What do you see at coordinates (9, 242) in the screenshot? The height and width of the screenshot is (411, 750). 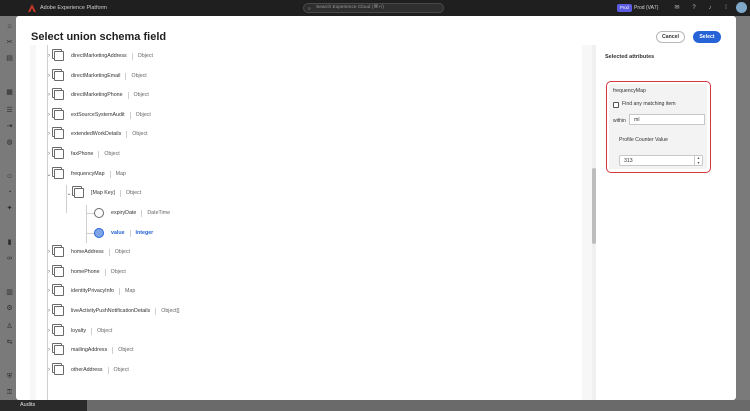 I see `nav-chart-icon: ▮` at bounding box center [9, 242].